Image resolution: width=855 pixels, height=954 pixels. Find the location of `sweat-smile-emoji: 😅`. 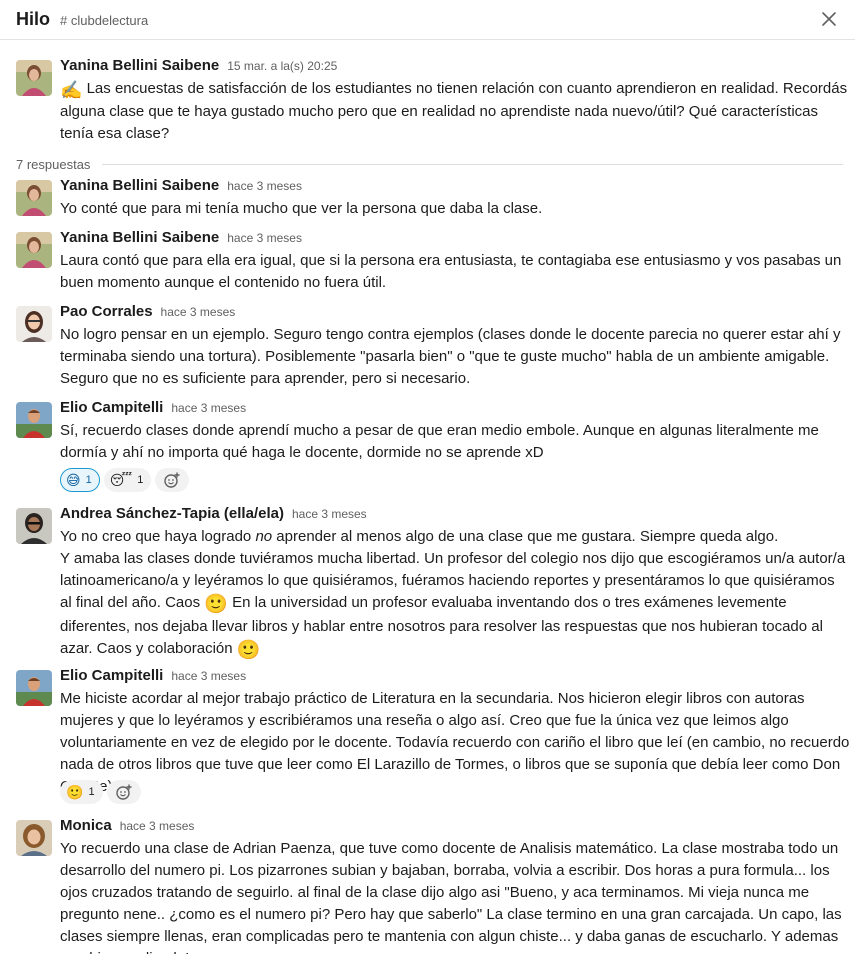

sweat-smile-emoji: 😅 is located at coordinates (73, 480).